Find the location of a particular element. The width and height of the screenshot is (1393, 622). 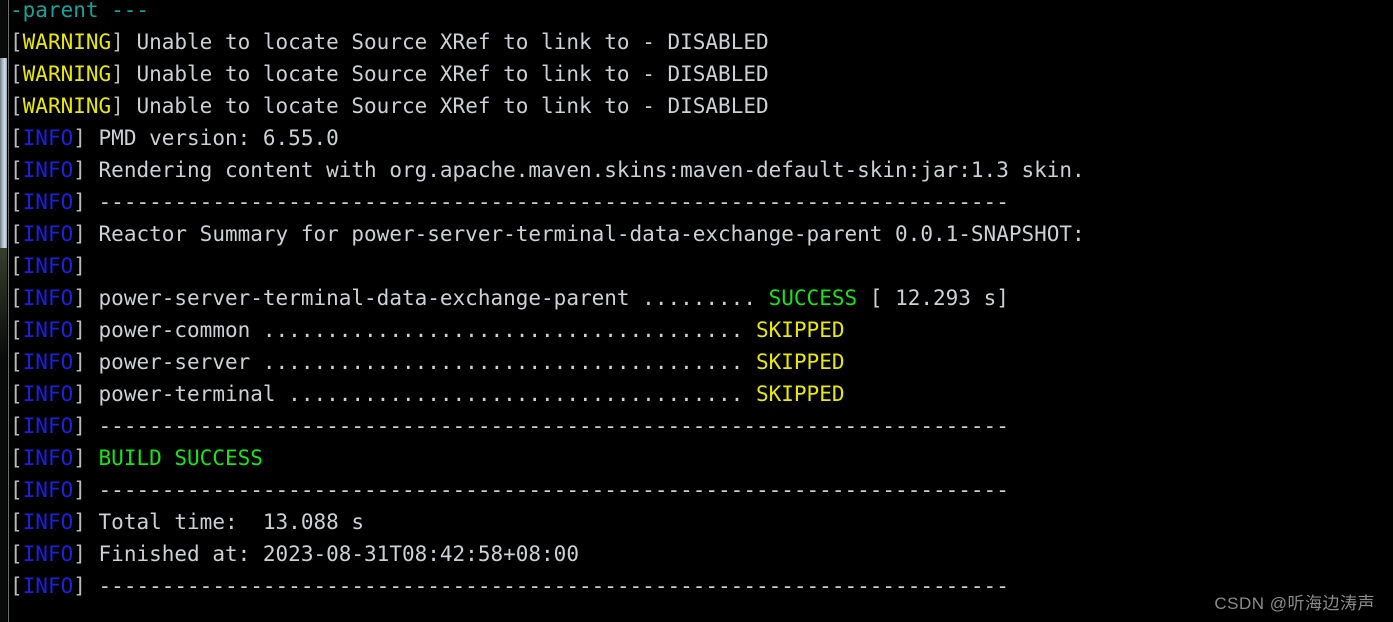

console-text-segment: [ 12.293 s] is located at coordinates (933, 298).